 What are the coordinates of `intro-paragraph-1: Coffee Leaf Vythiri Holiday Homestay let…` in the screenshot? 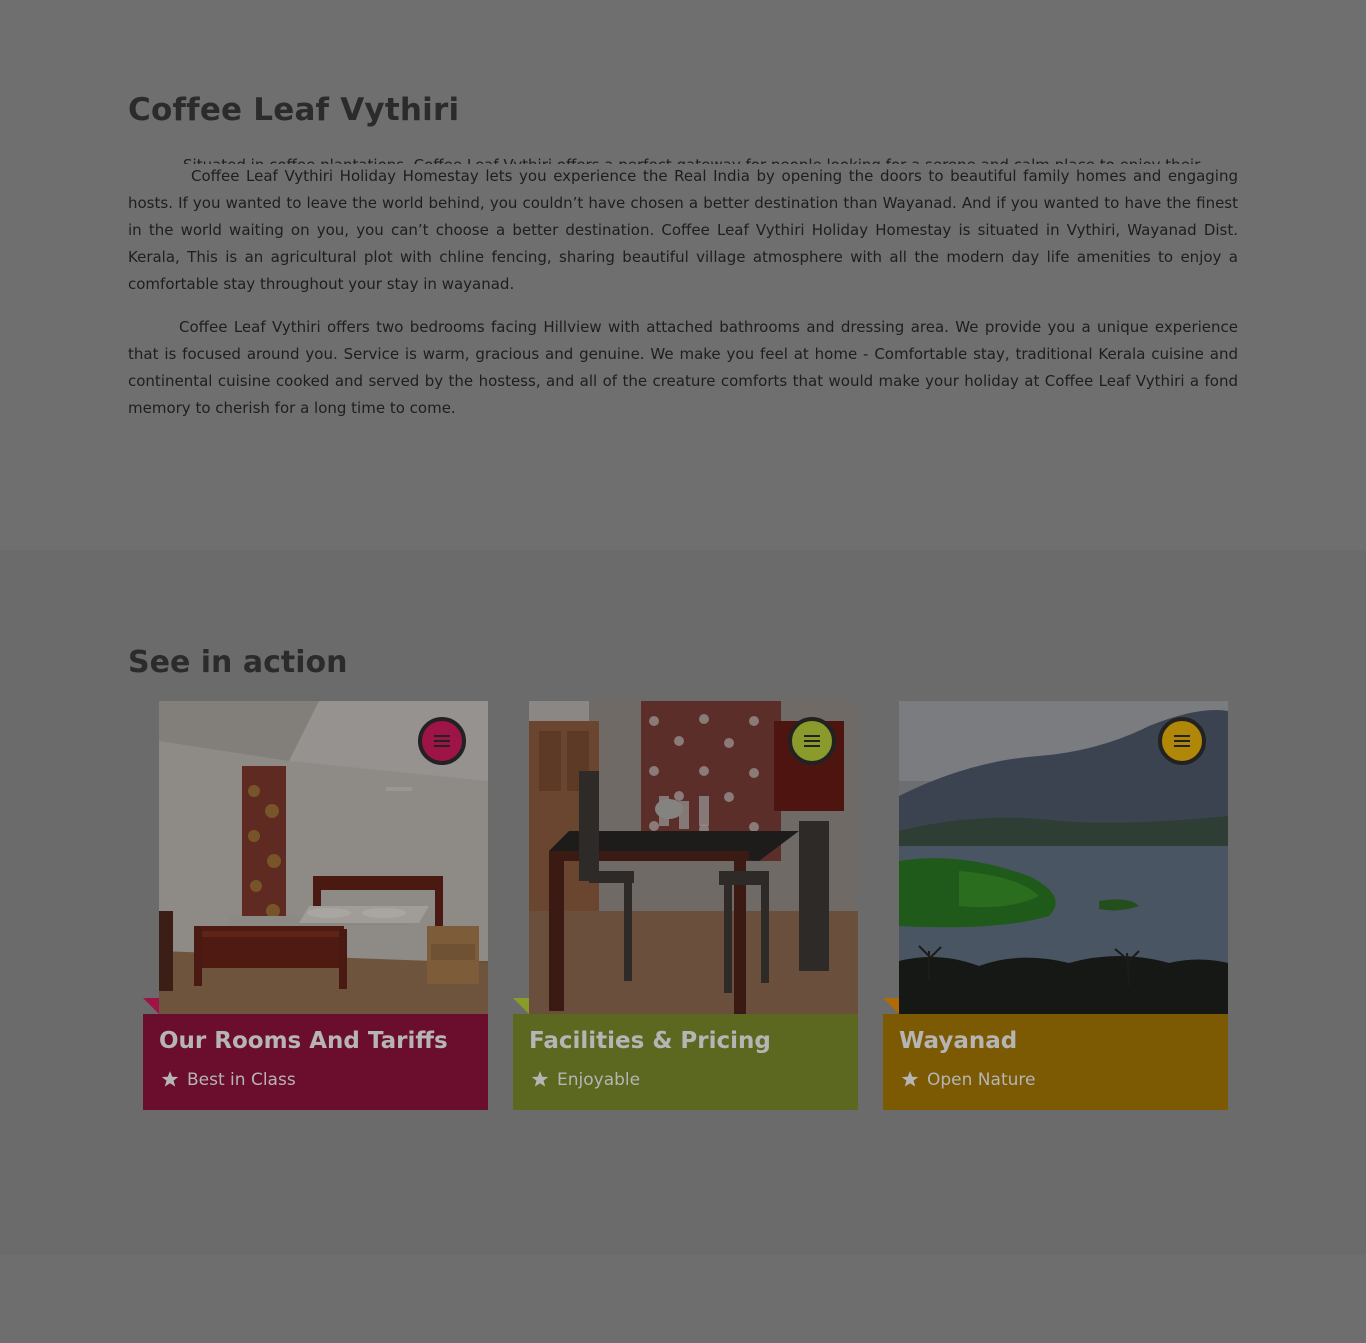 It's located at (683, 230).